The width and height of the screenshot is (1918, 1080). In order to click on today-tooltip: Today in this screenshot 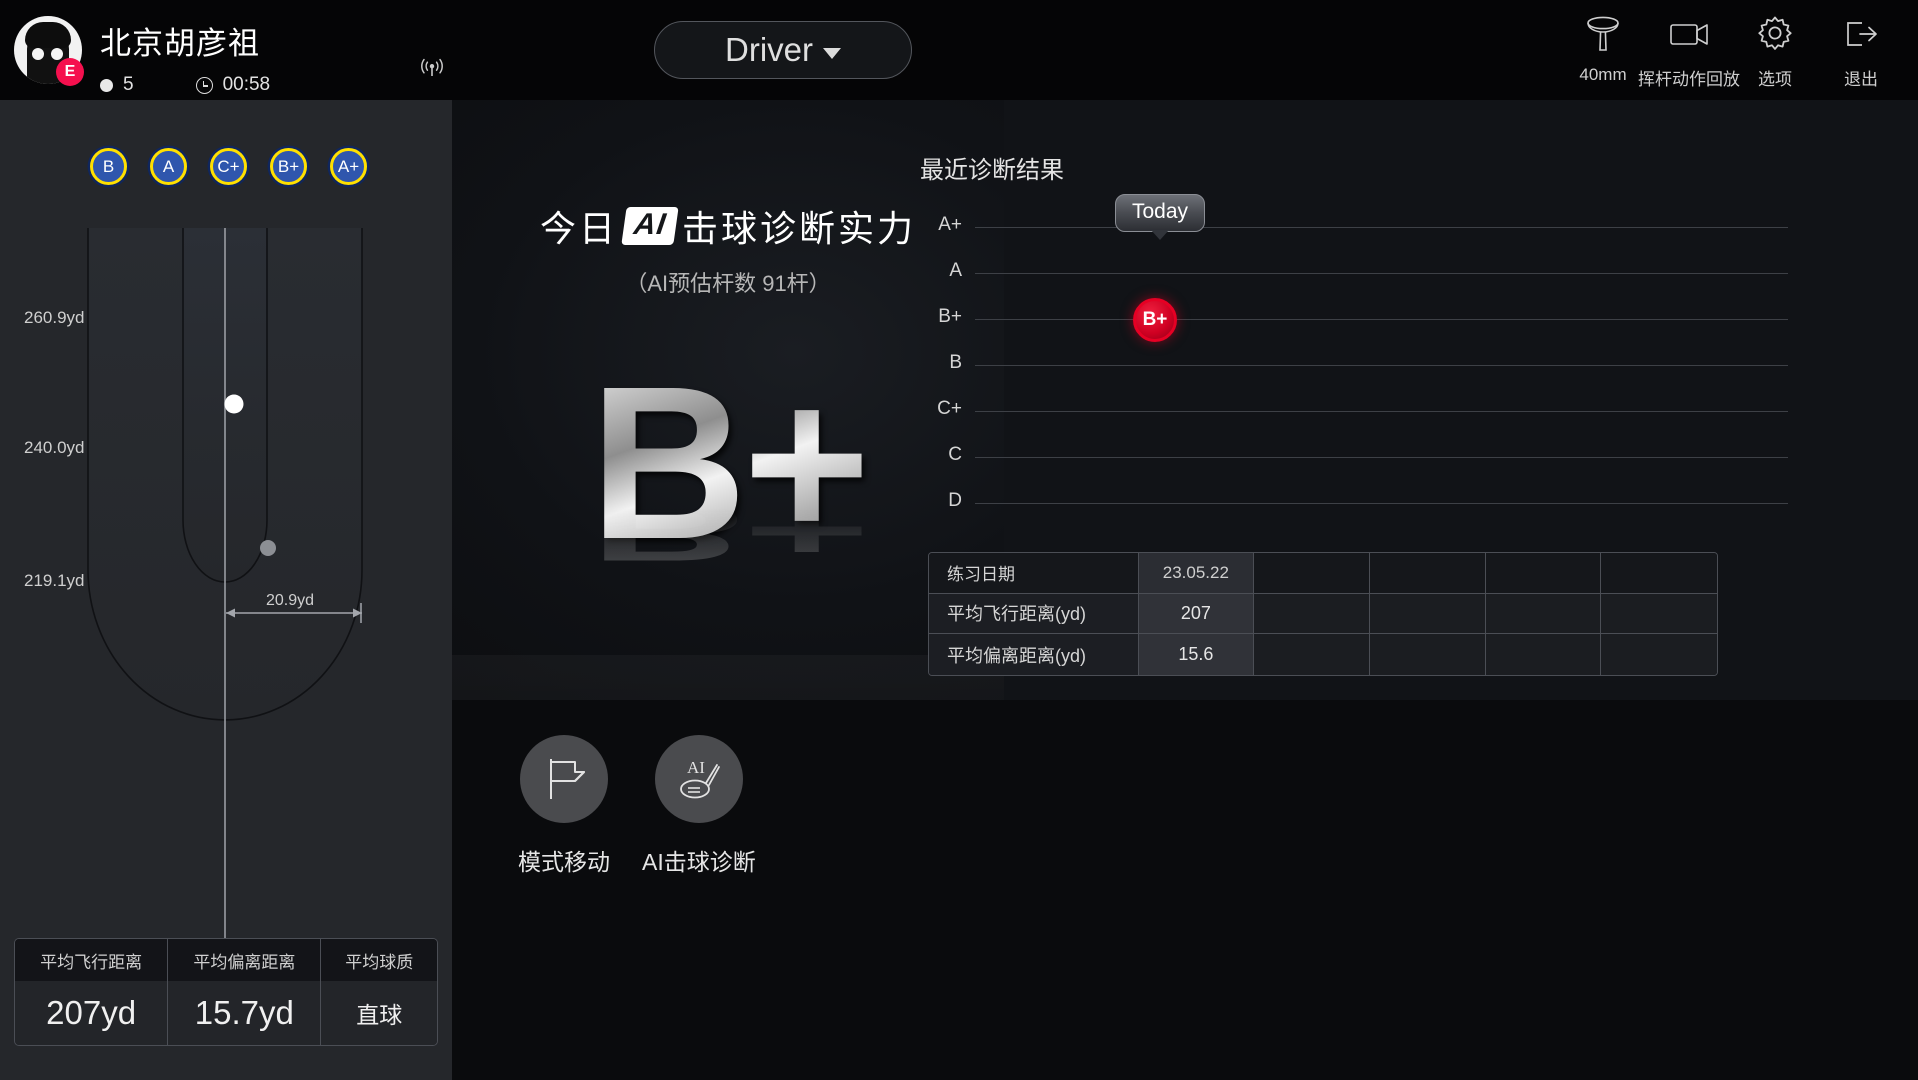, I will do `click(1160, 213)`.